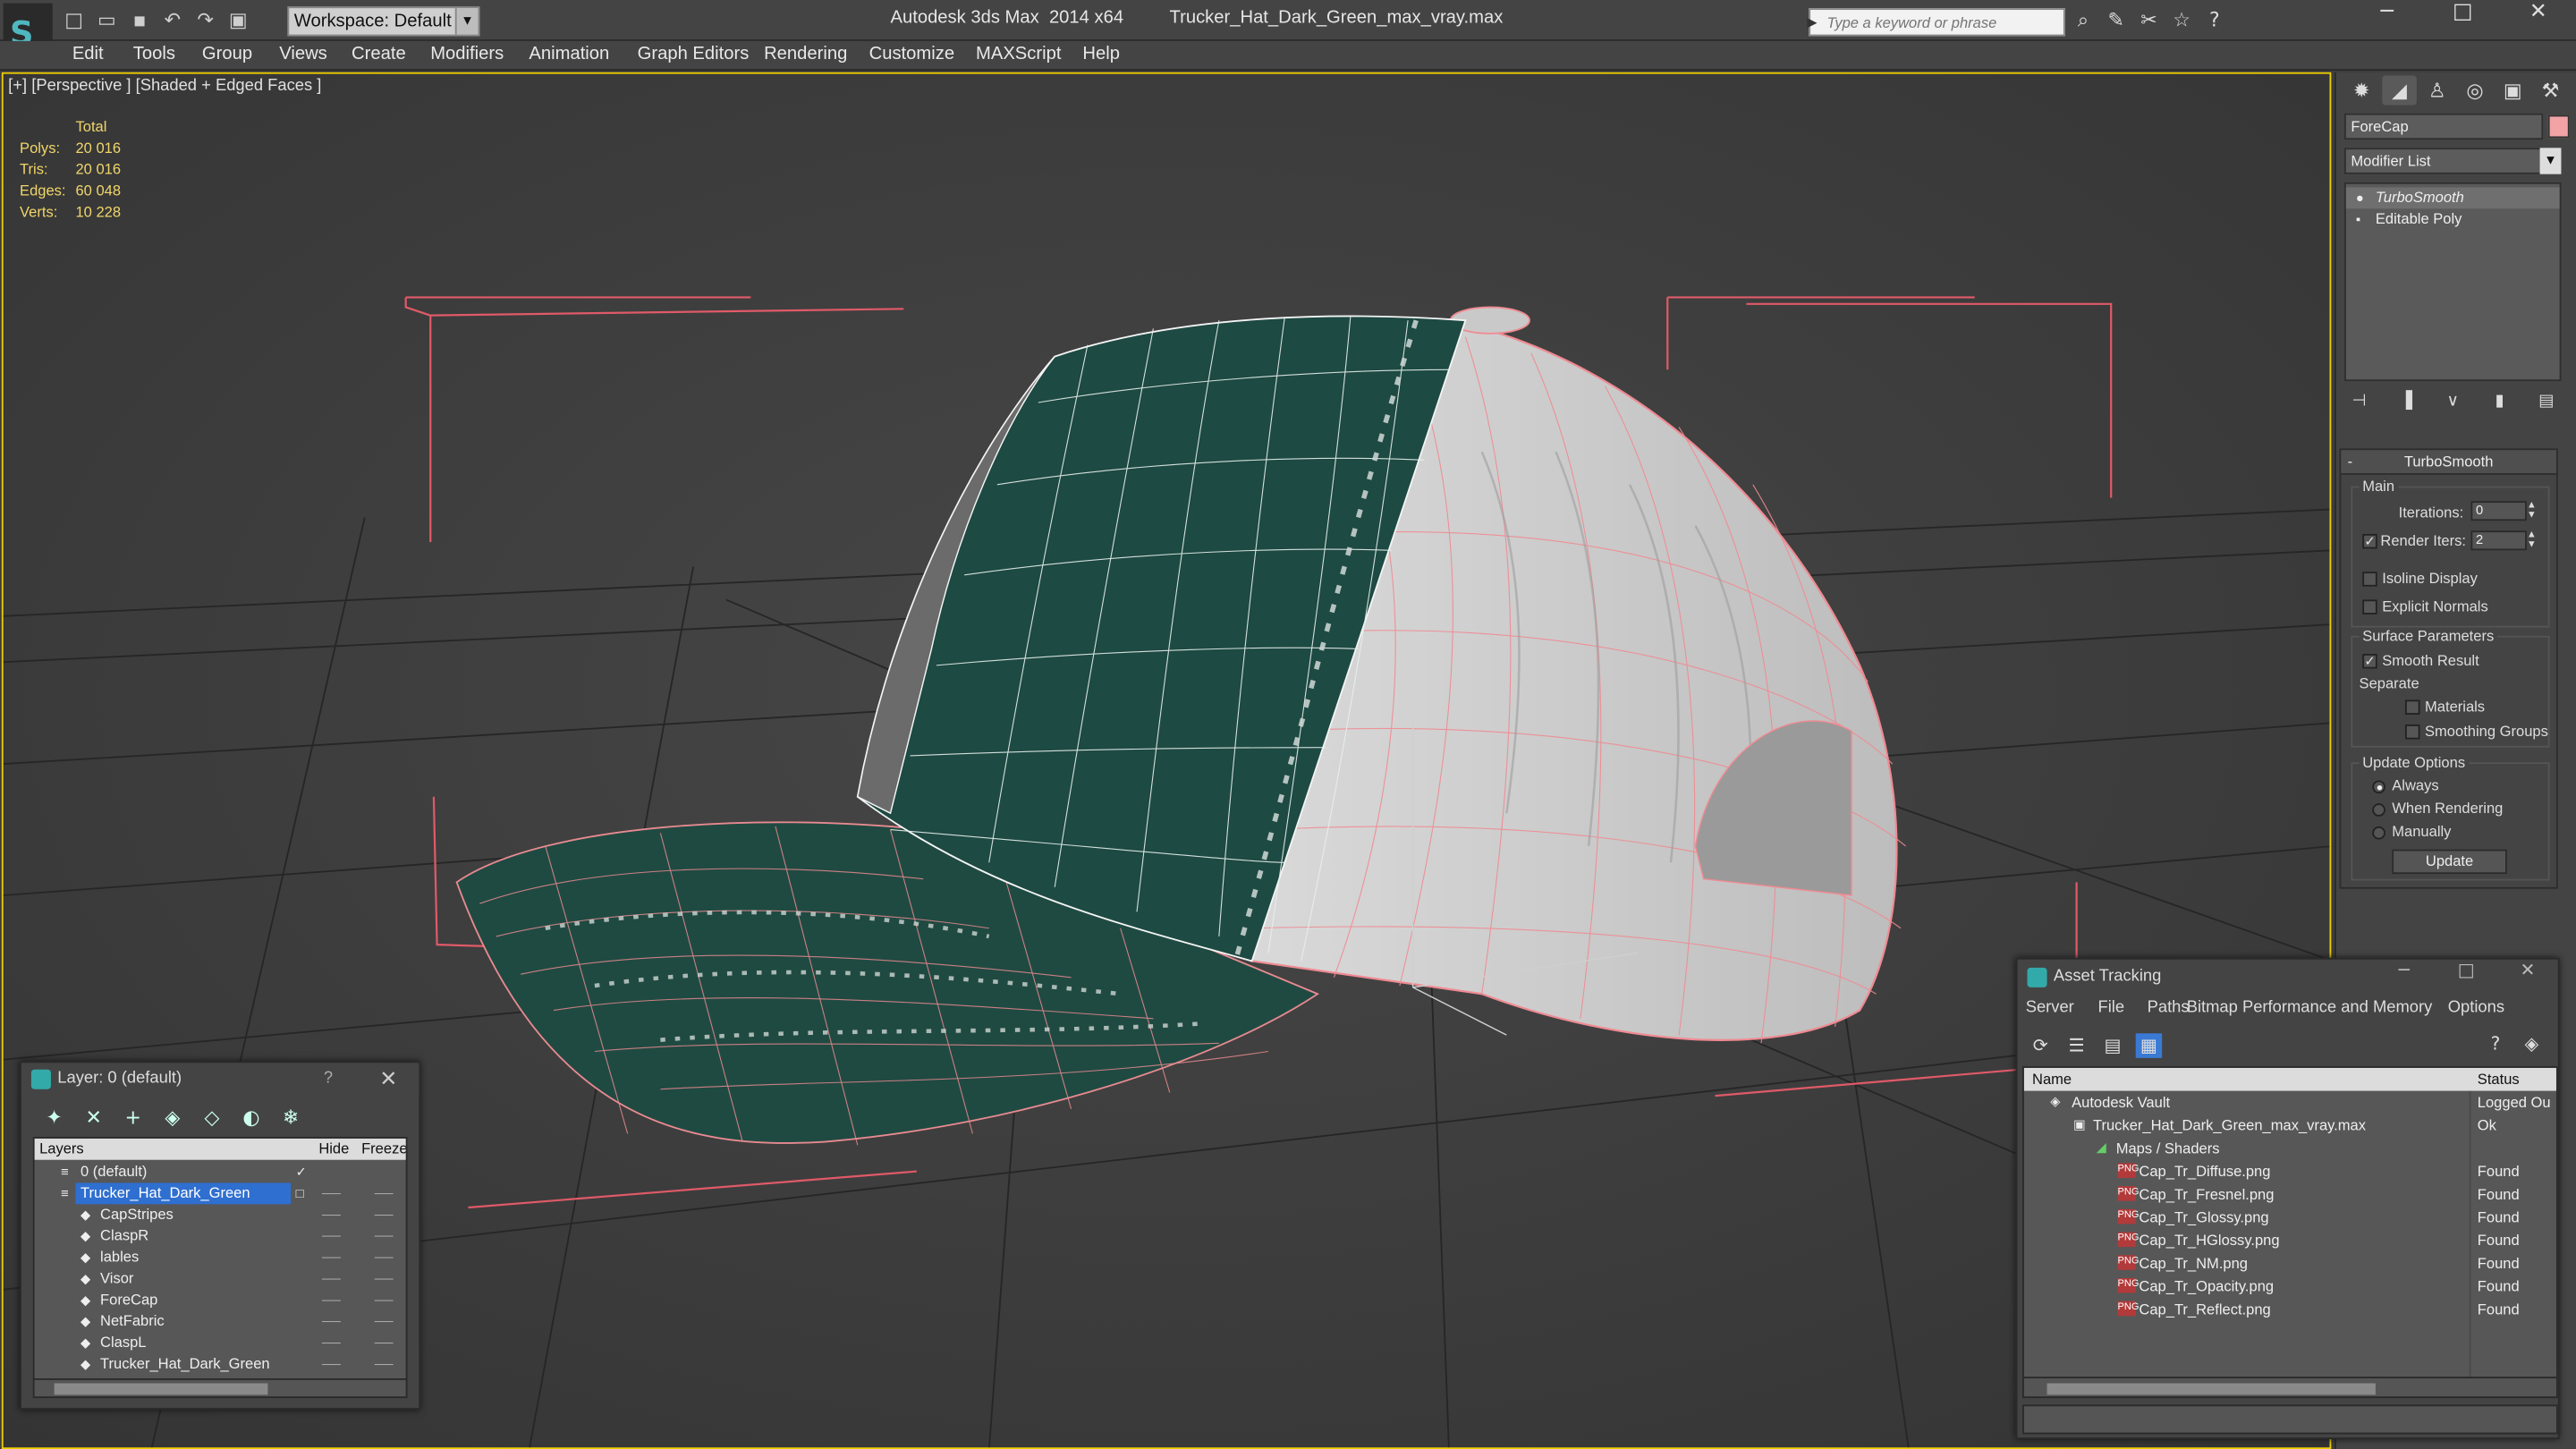  What do you see at coordinates (2412, 732) in the screenshot?
I see `smoothing-groups-checkbox` at bounding box center [2412, 732].